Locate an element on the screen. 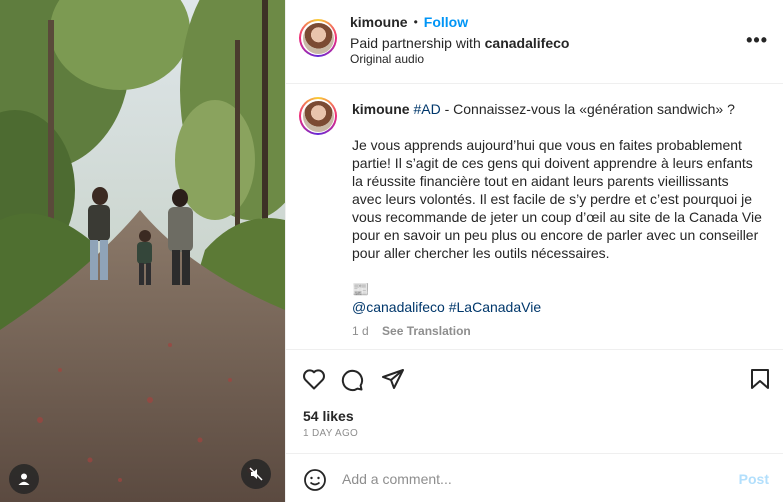 The image size is (783, 502). heart-icon is located at coordinates (314, 379).